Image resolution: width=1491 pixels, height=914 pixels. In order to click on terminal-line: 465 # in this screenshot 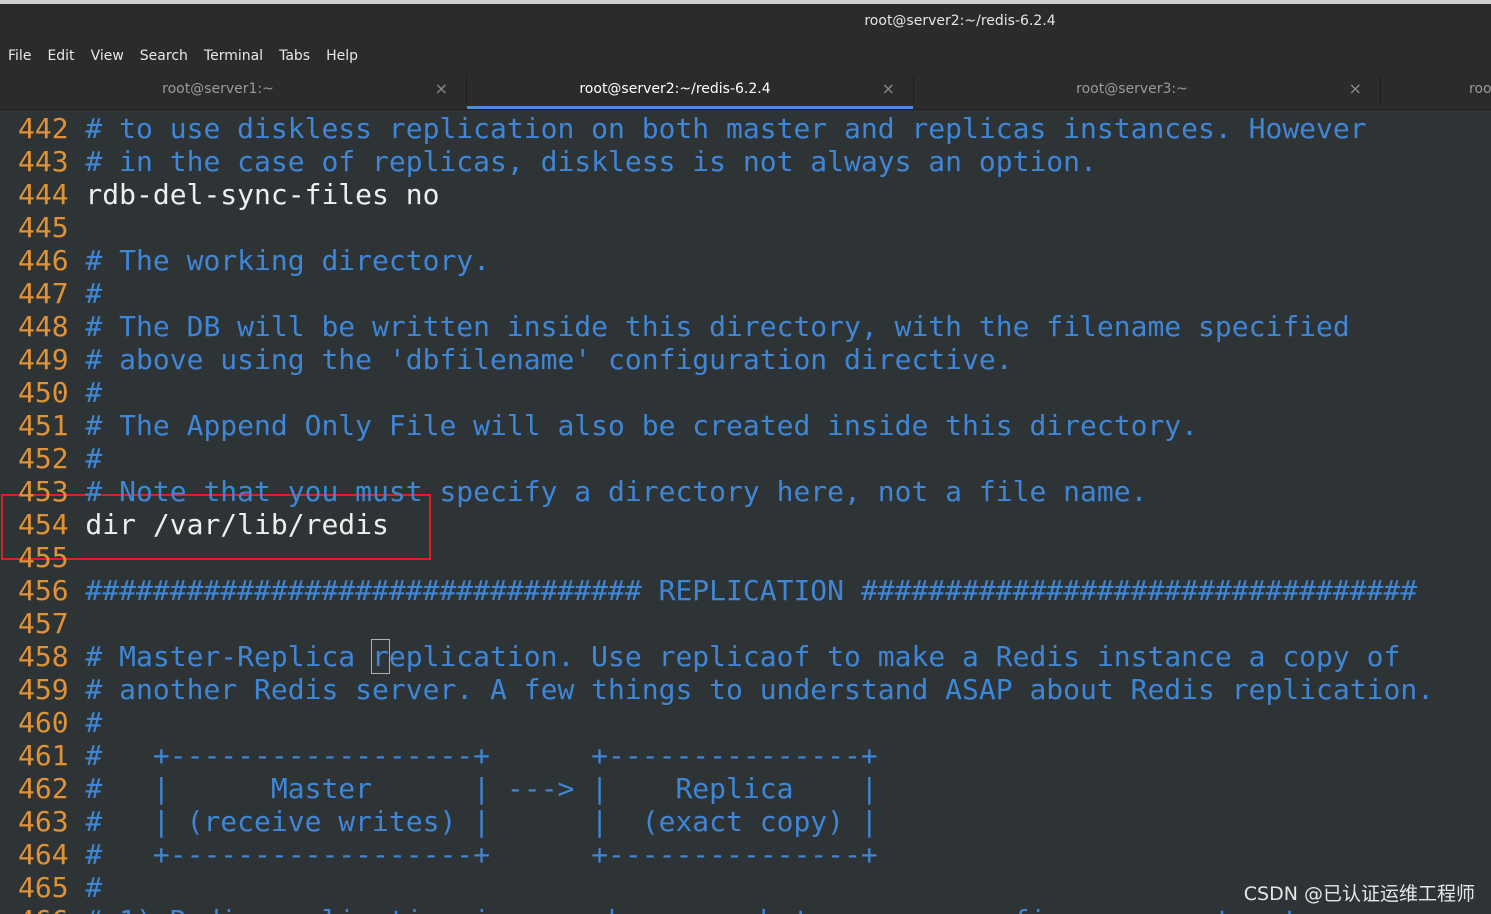, I will do `click(60, 887)`.